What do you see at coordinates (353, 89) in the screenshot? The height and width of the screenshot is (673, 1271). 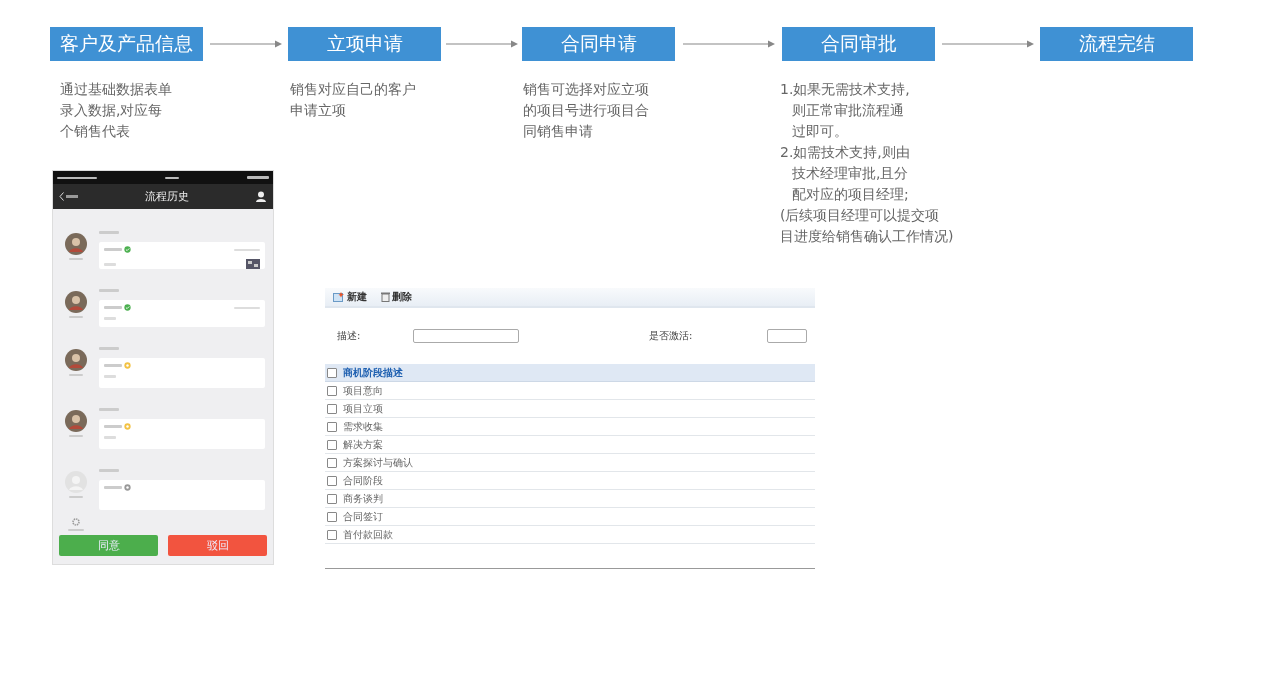 I see `description-line: 销售对应自己的客户` at bounding box center [353, 89].